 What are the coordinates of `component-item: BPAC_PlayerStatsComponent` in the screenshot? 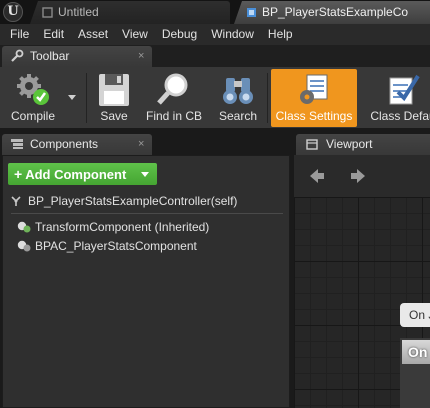 It's located at (107, 246).